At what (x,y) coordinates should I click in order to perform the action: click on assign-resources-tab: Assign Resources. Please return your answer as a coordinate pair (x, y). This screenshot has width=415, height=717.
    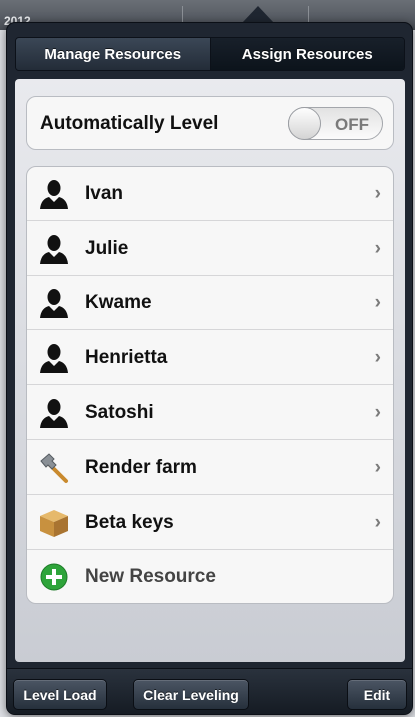
    Looking at the image, I should click on (307, 54).